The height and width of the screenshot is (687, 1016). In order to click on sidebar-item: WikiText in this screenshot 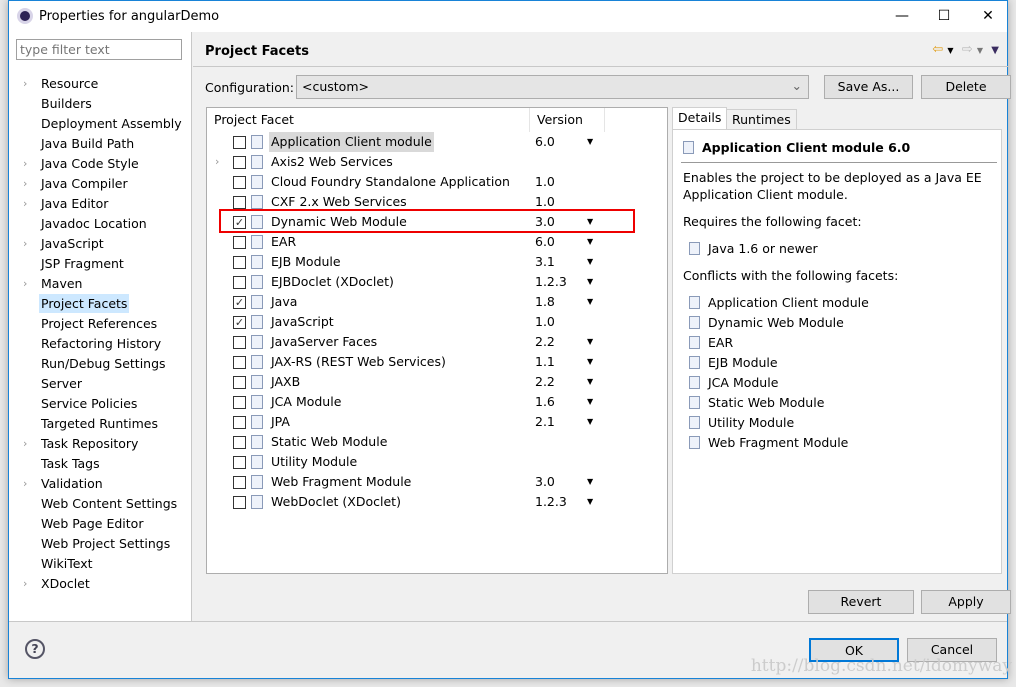, I will do `click(67, 563)`.